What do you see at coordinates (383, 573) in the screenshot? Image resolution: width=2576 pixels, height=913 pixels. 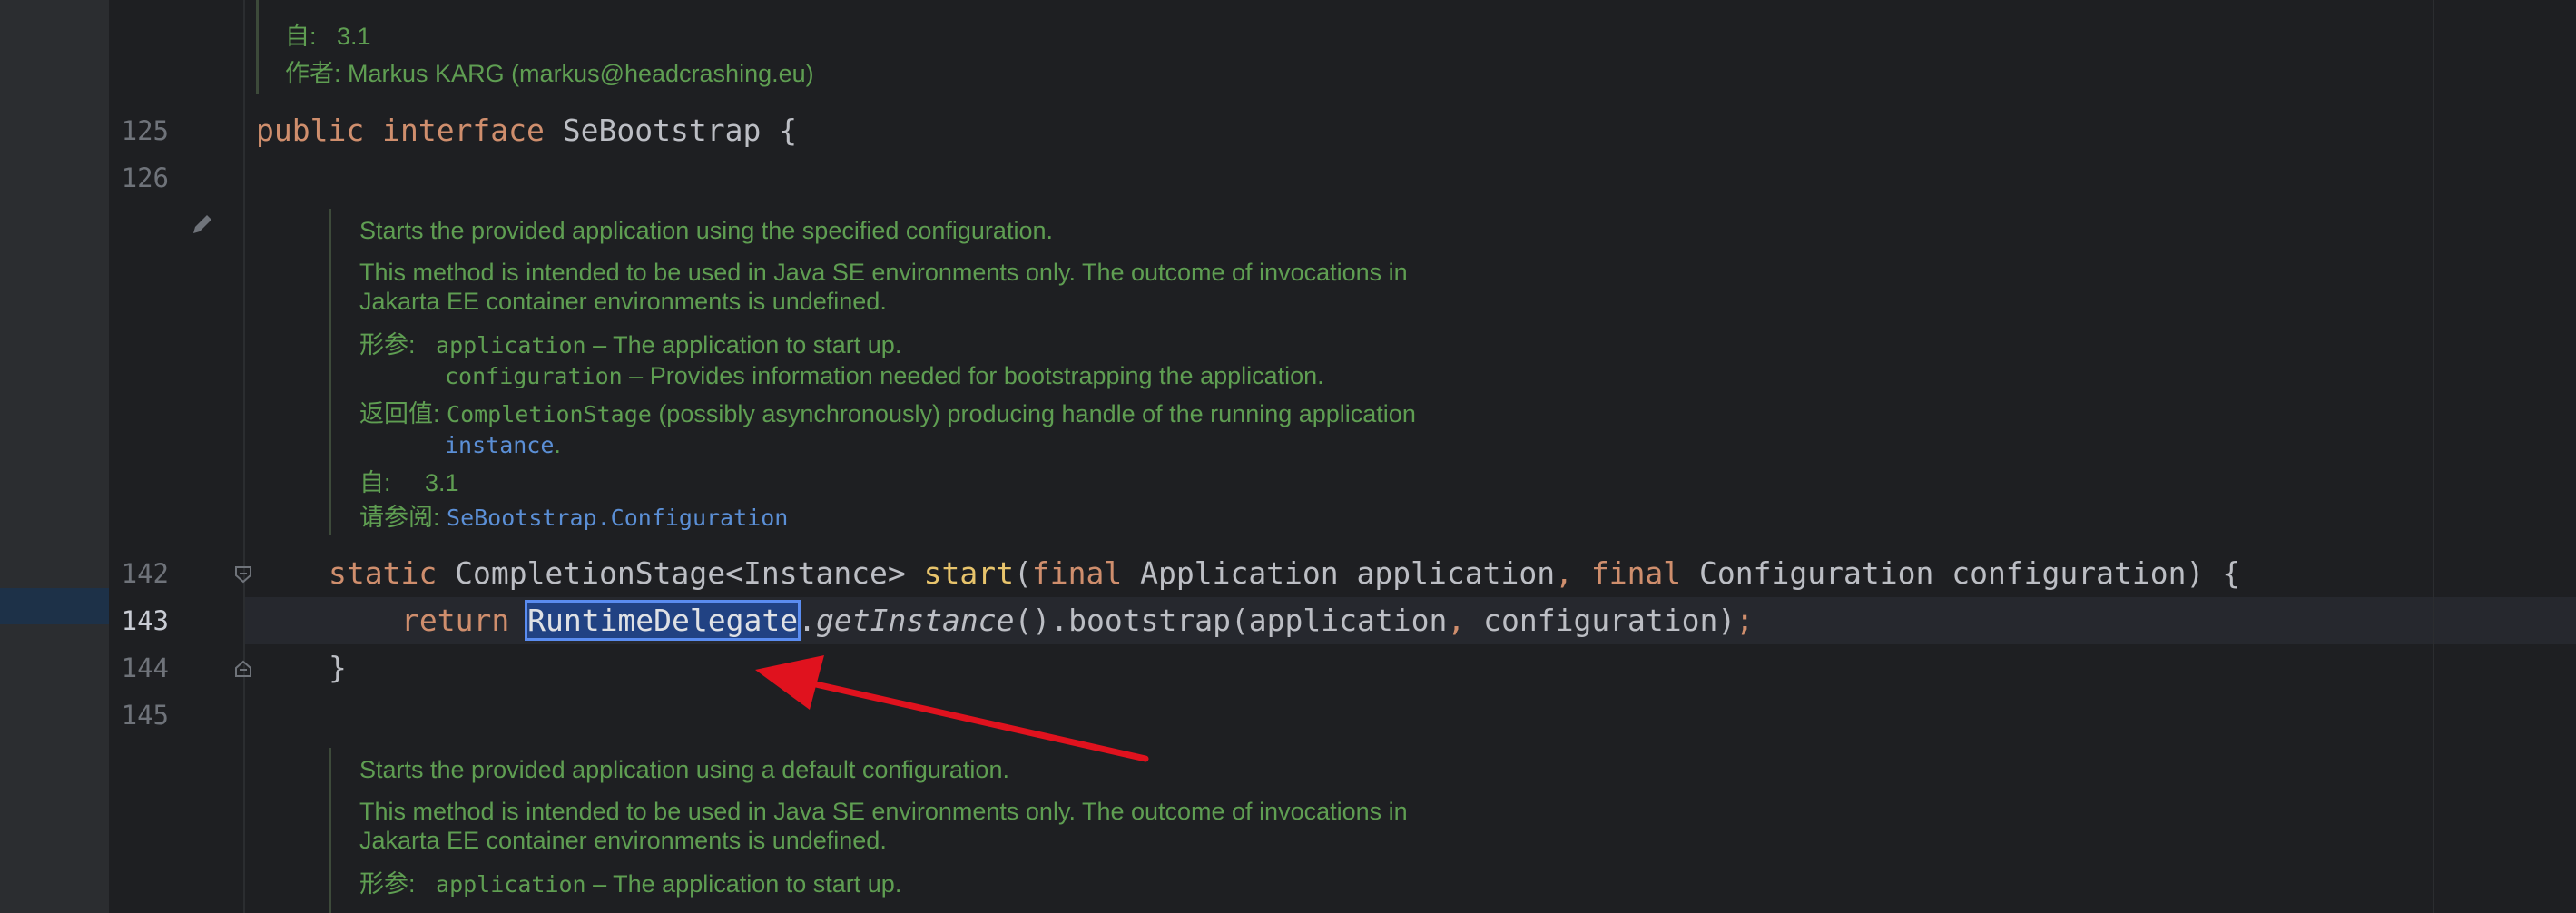 I see `keyword-static: static` at bounding box center [383, 573].